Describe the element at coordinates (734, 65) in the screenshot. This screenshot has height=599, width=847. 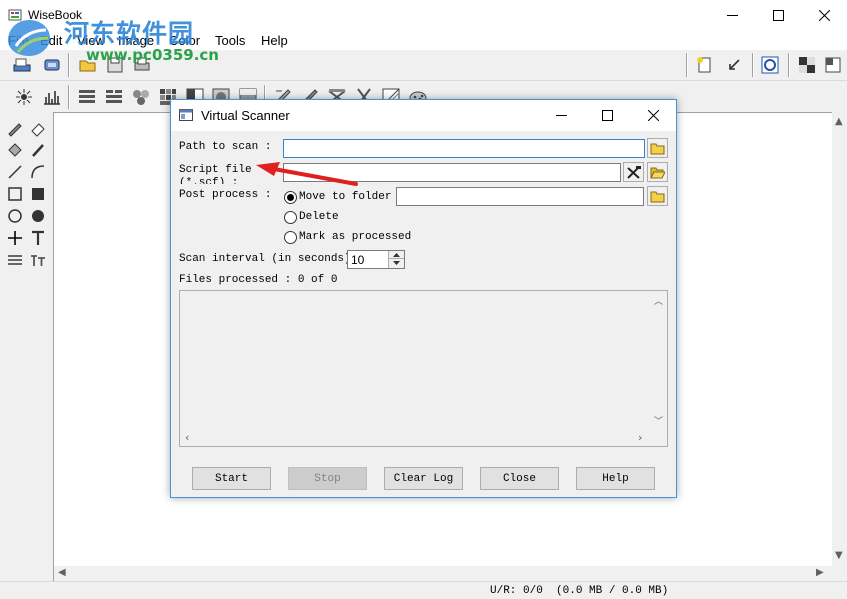
I see `undo-arrow-icon` at that location.